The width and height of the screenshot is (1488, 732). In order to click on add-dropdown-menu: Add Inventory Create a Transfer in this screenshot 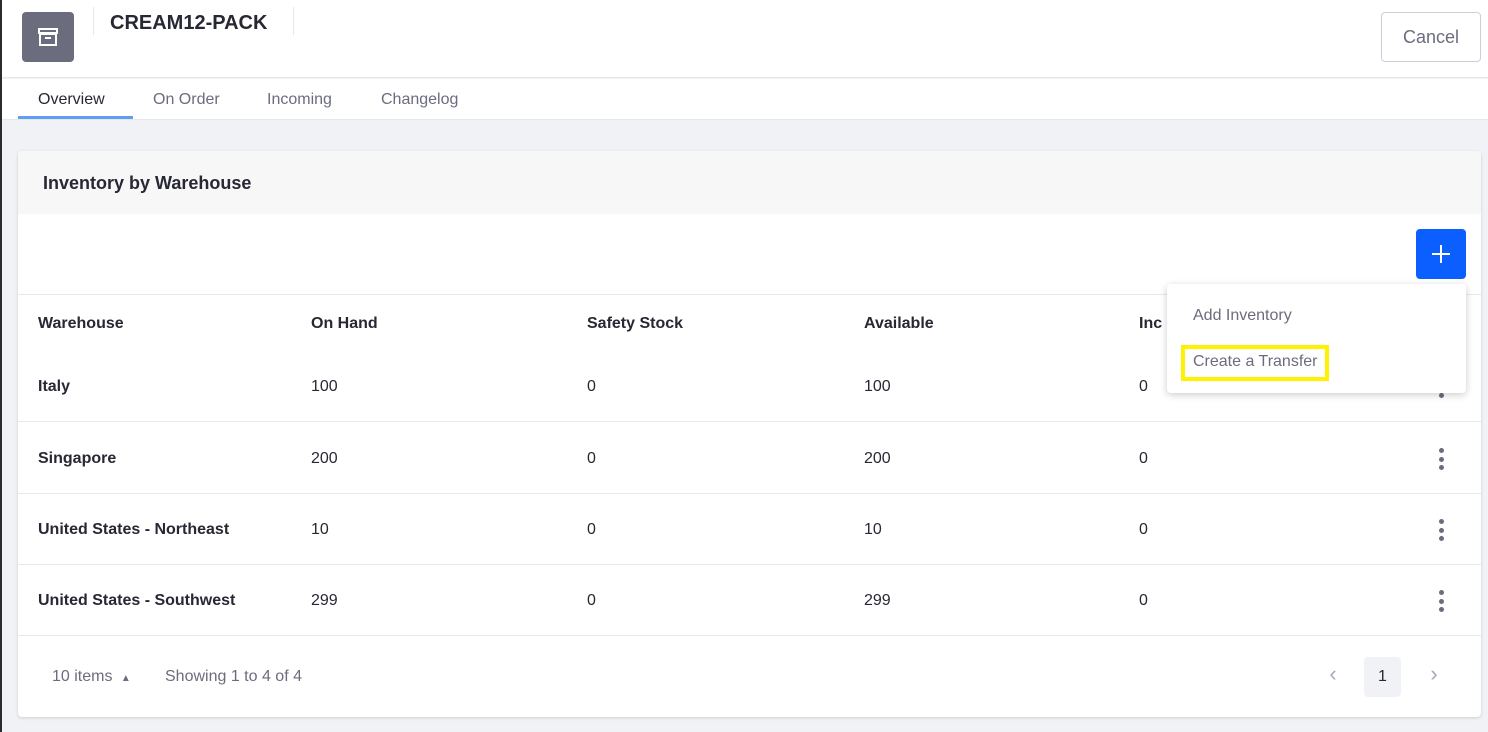, I will do `click(1316, 338)`.